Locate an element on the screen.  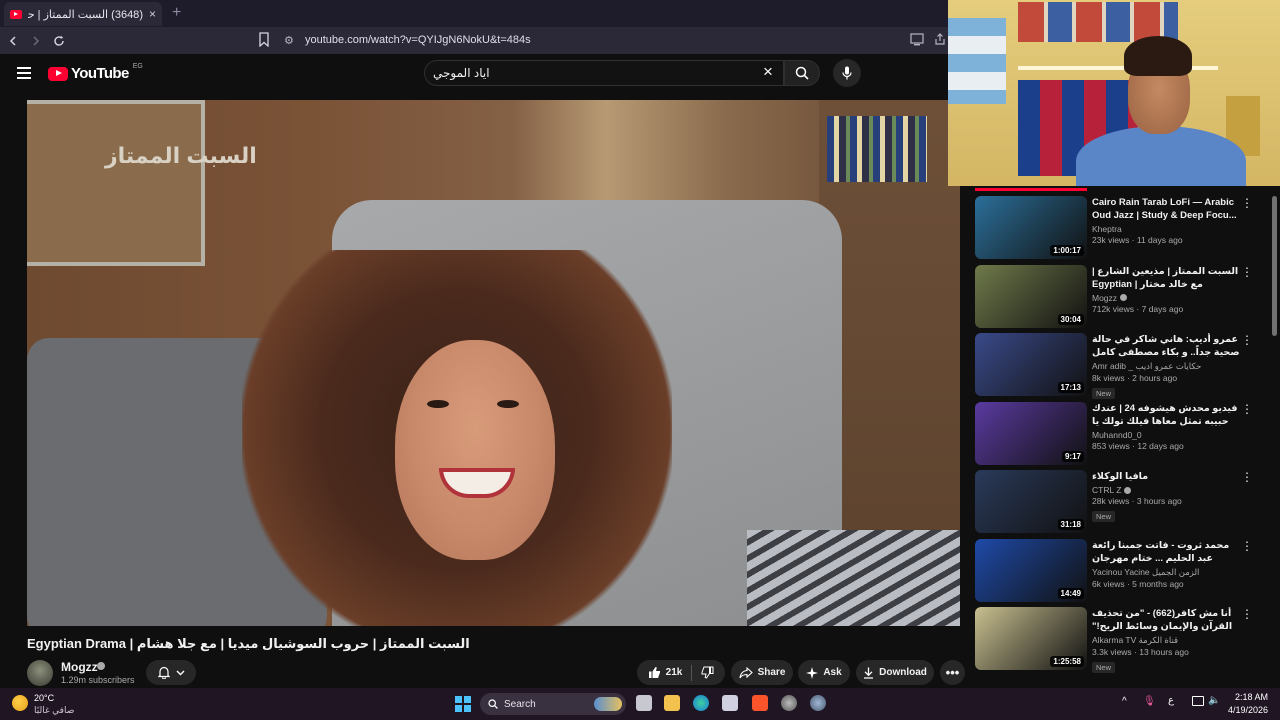
recommended-views-age: 28k views · 3 hours ago is located at coordinates (1137, 501).